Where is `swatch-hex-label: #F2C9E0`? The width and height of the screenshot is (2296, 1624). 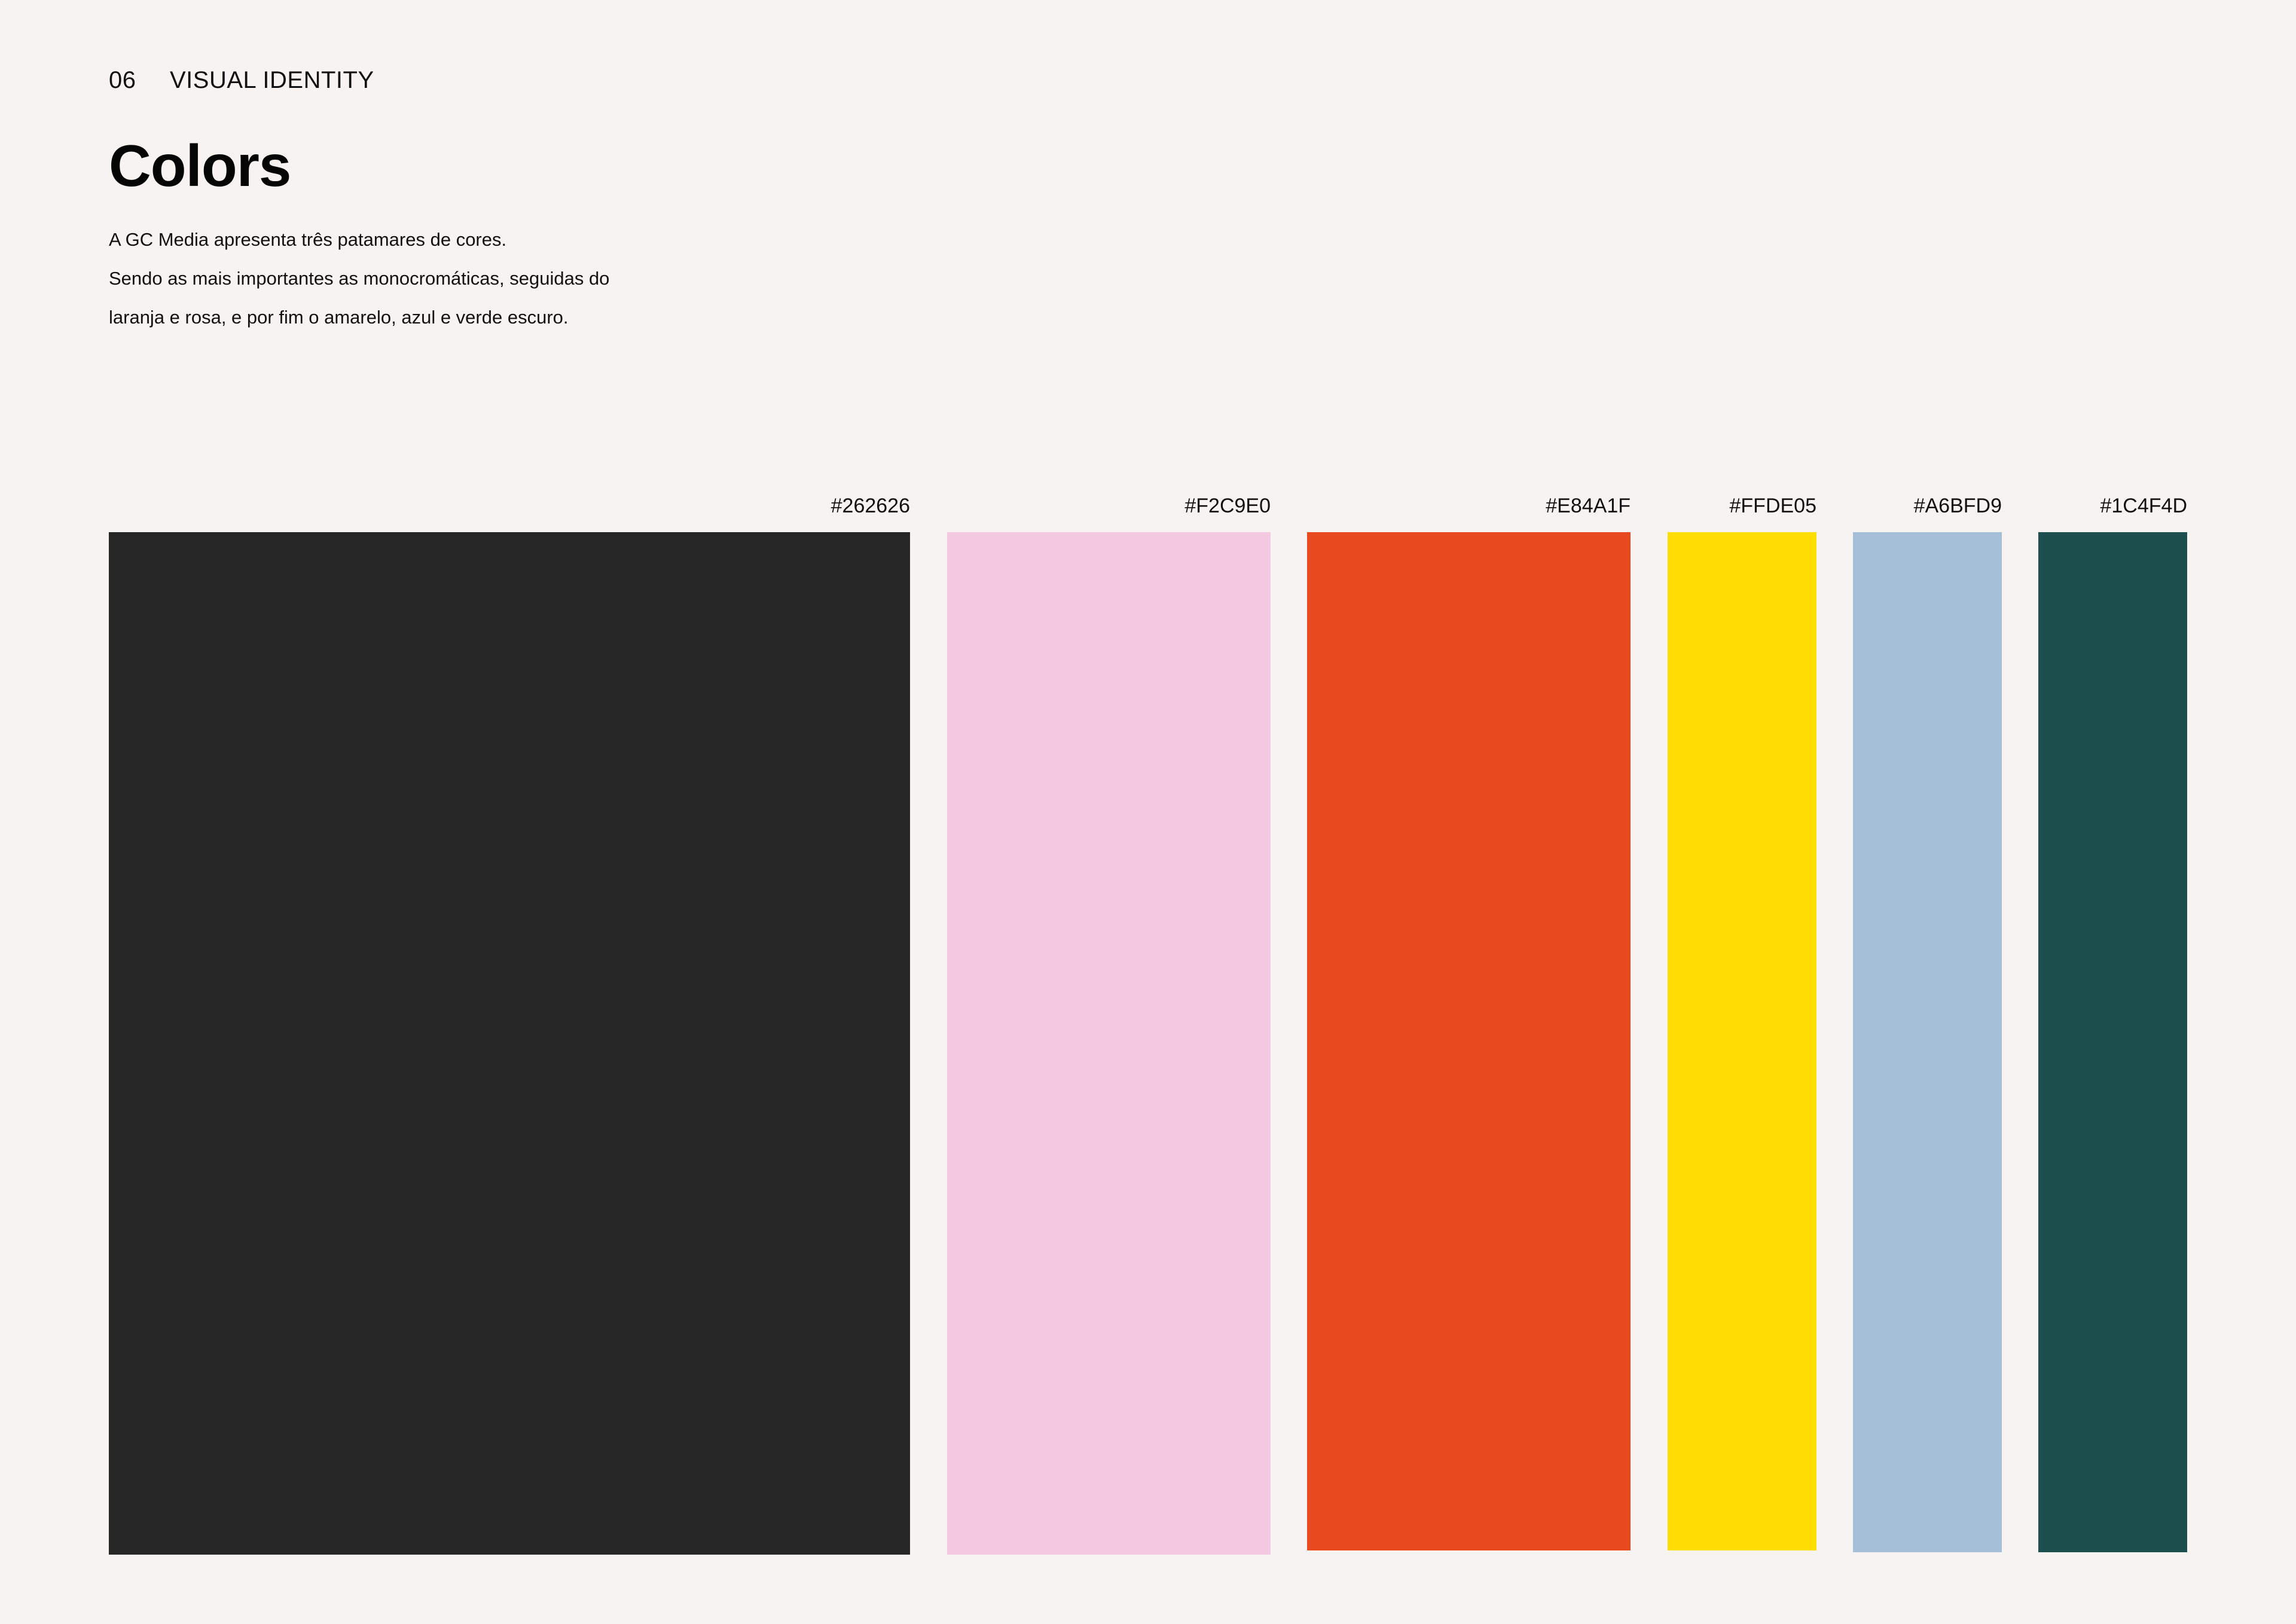
swatch-hex-label: #F2C9E0 is located at coordinates (1227, 505).